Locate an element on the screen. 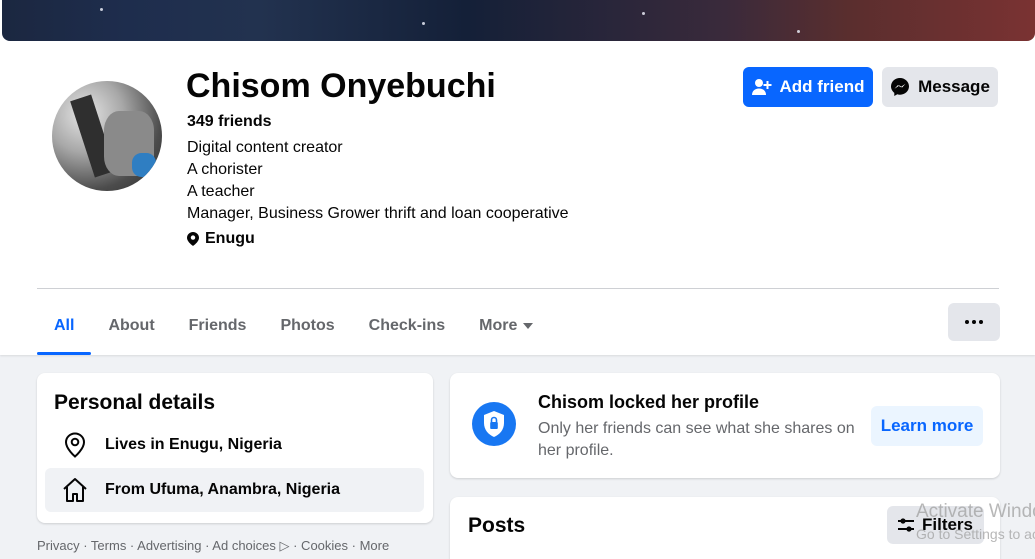 The width and height of the screenshot is (1035, 559). bio-line: A teacher is located at coordinates (221, 191).